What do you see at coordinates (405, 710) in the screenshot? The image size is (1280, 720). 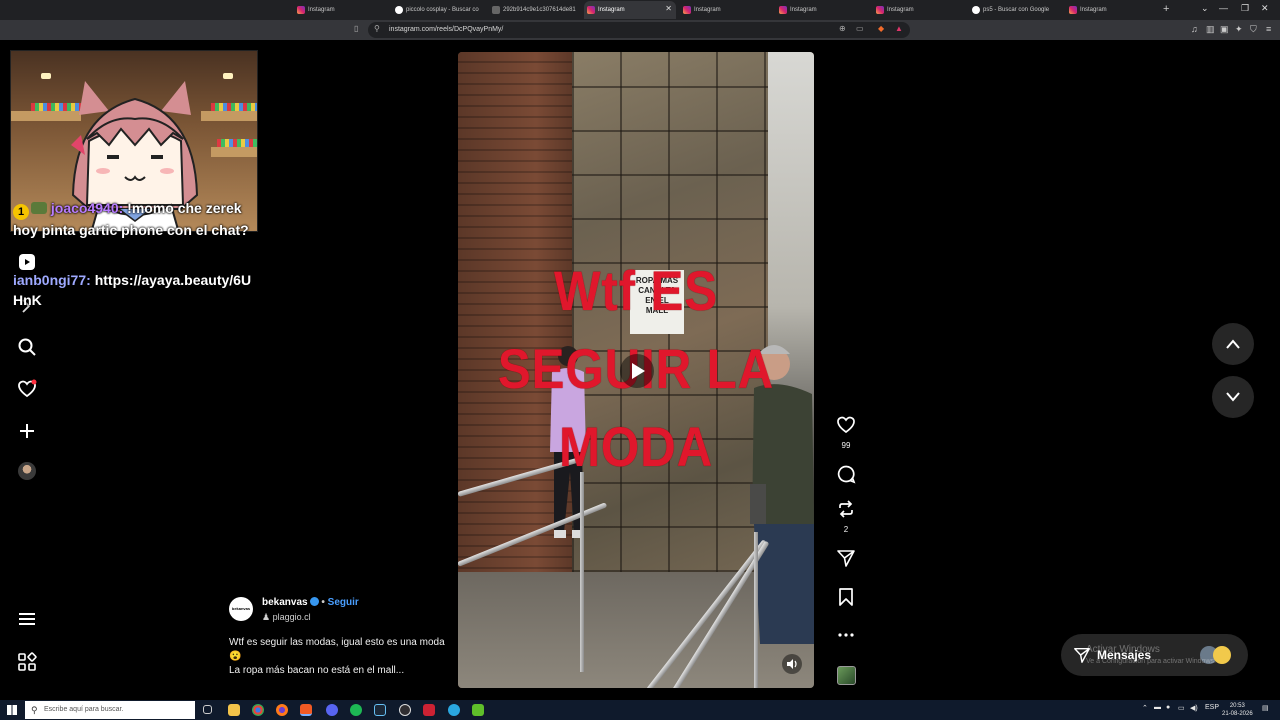 I see `obs-icon` at bounding box center [405, 710].